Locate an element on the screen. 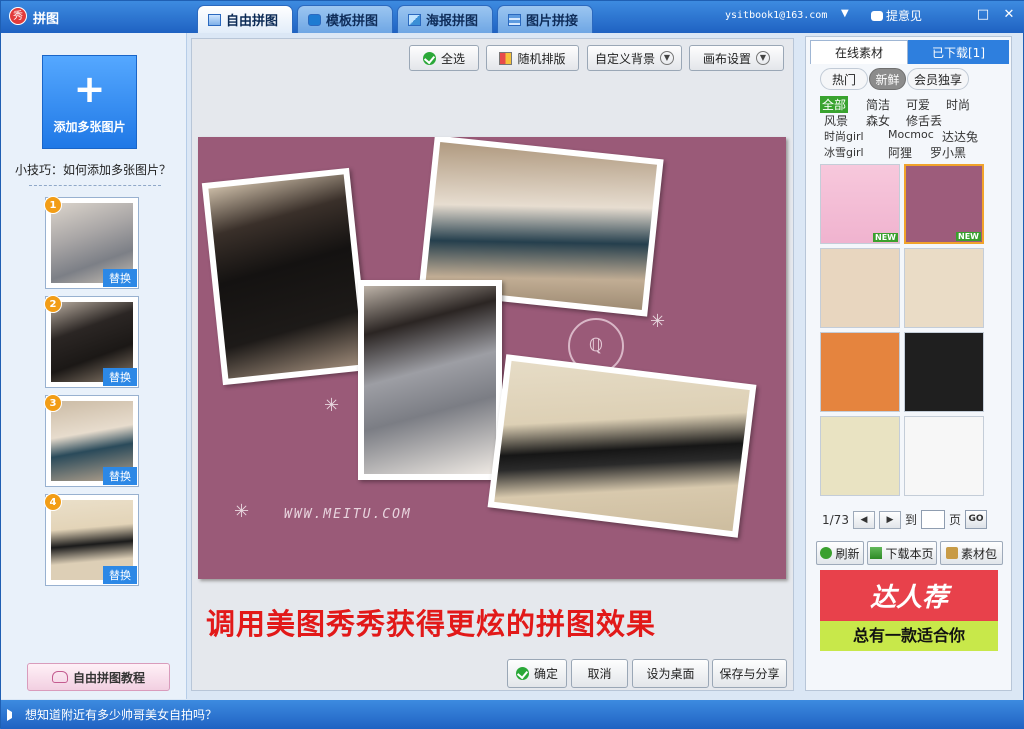  feedback-label: 提意见 is located at coordinates (904, 16).